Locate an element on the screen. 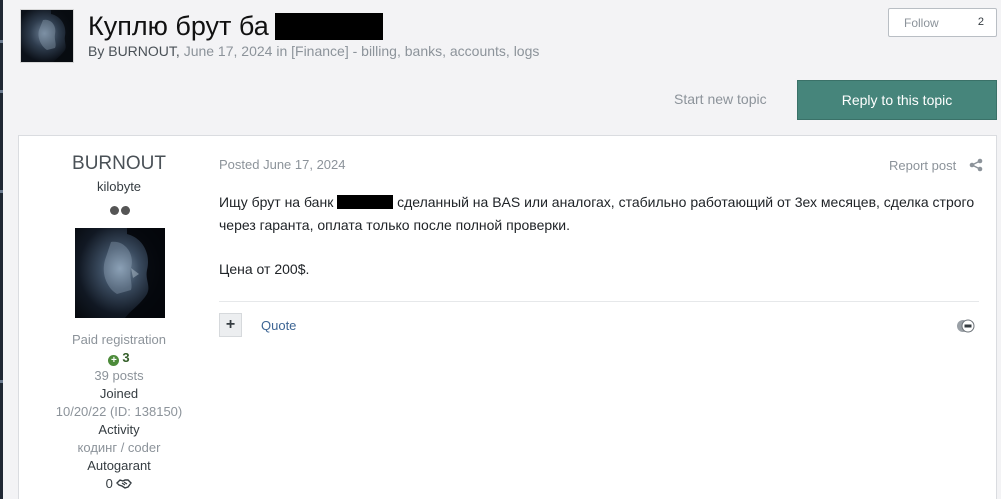 This screenshot has width=1001, height=499. multiquote-button: + is located at coordinates (230, 325).